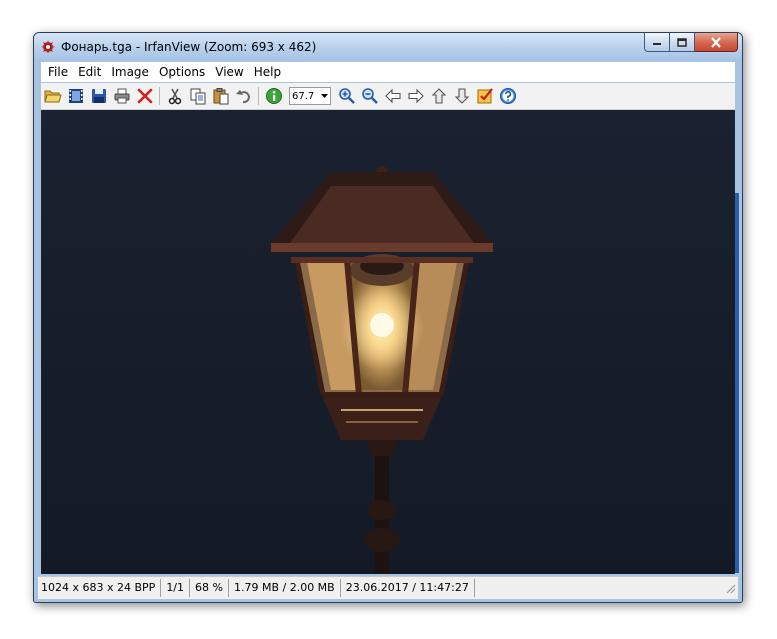  I want to click on help-button, so click(507, 96).